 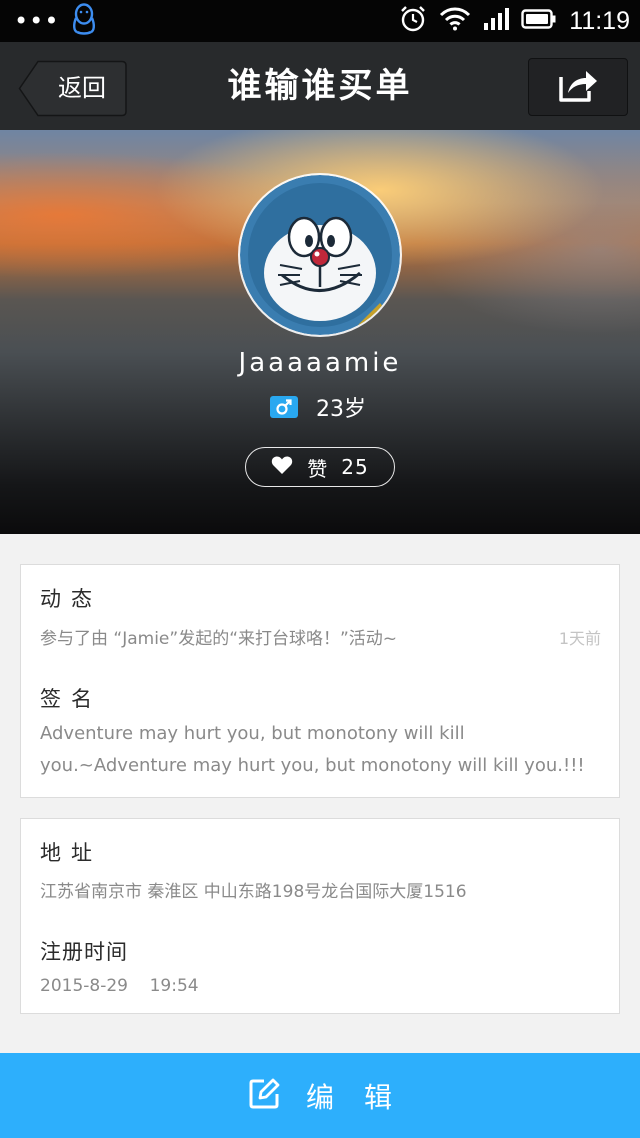 I want to click on register-time-text: 2015-8-29 19:54, so click(x=119, y=986).